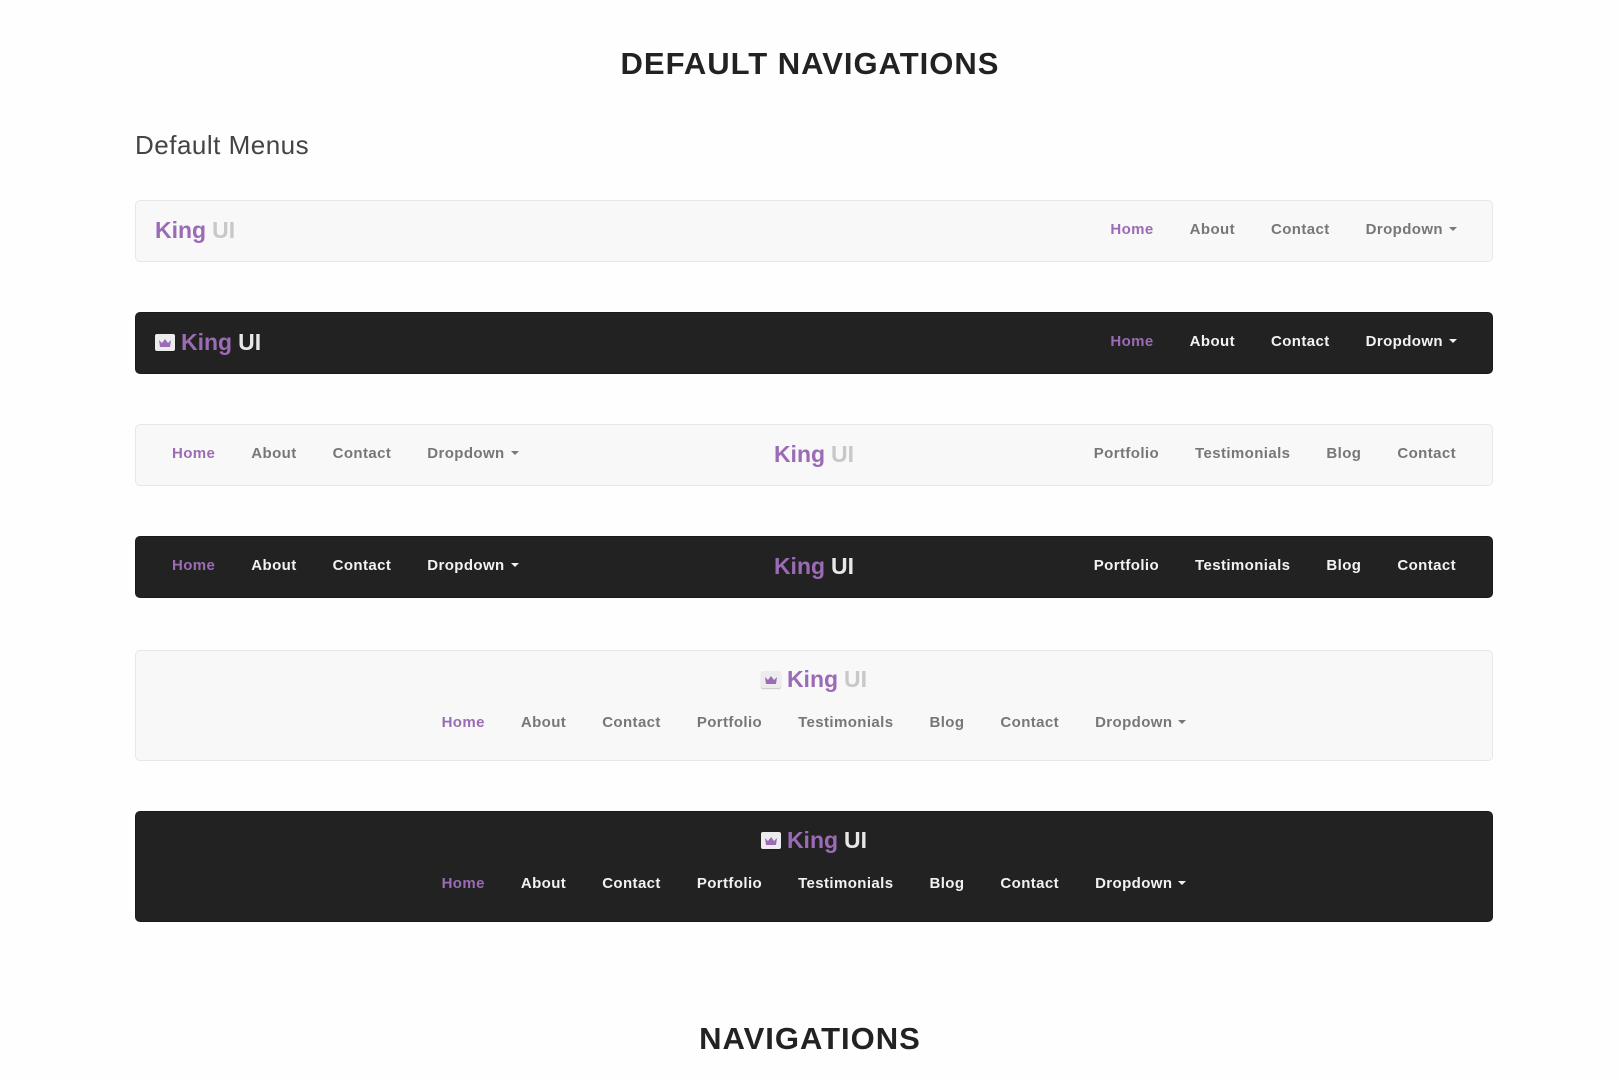 This screenshot has width=1620, height=1080. Describe the element at coordinates (810, 1038) in the screenshot. I see `navigations-title: NAVIGATIONS` at that location.